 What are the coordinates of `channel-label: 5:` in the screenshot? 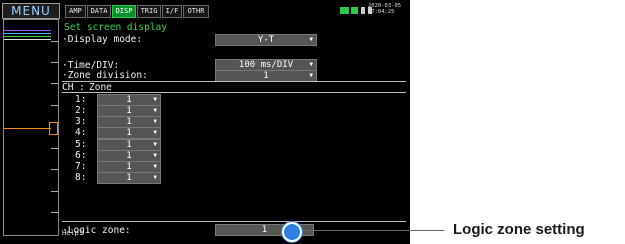 It's located at (81, 144).